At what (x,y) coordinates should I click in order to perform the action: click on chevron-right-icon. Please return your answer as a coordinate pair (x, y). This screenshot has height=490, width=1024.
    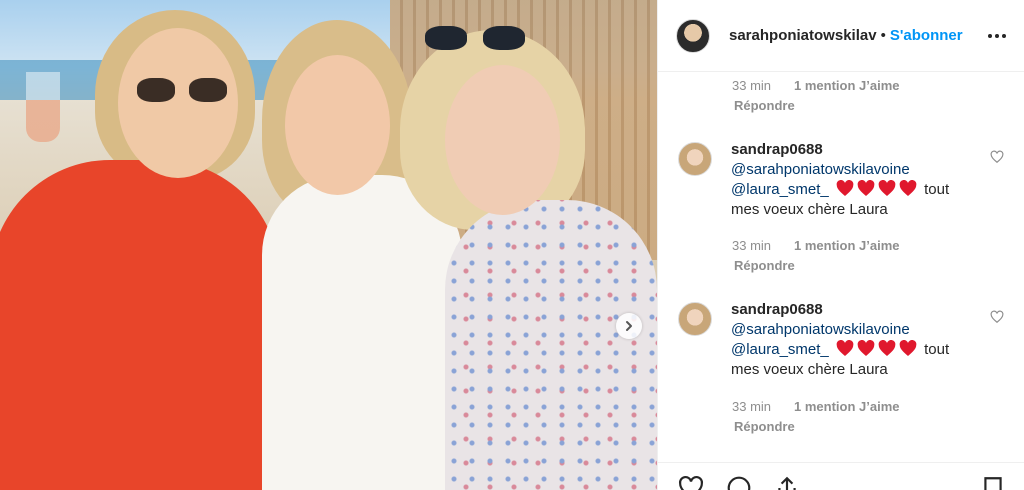
    Looking at the image, I should click on (629, 326).